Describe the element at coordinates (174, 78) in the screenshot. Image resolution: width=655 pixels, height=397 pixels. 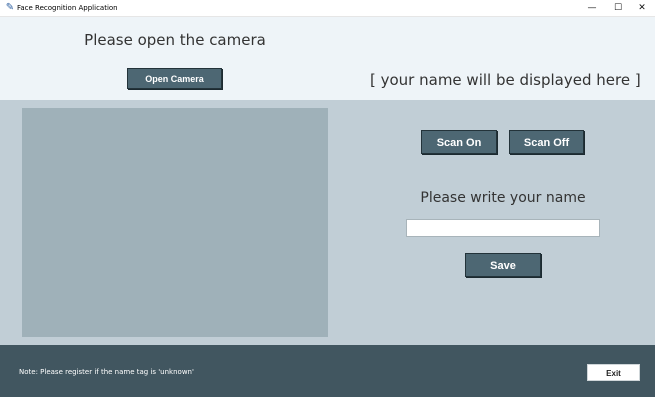
I see `open-camera-button: Open Camera` at that location.